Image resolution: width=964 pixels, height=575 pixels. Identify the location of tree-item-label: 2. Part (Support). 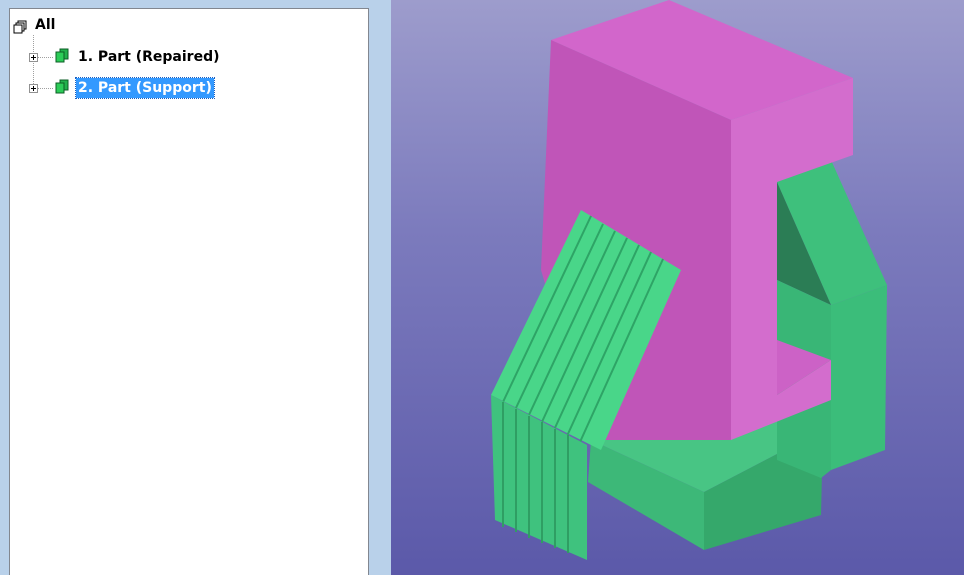
(145, 88).